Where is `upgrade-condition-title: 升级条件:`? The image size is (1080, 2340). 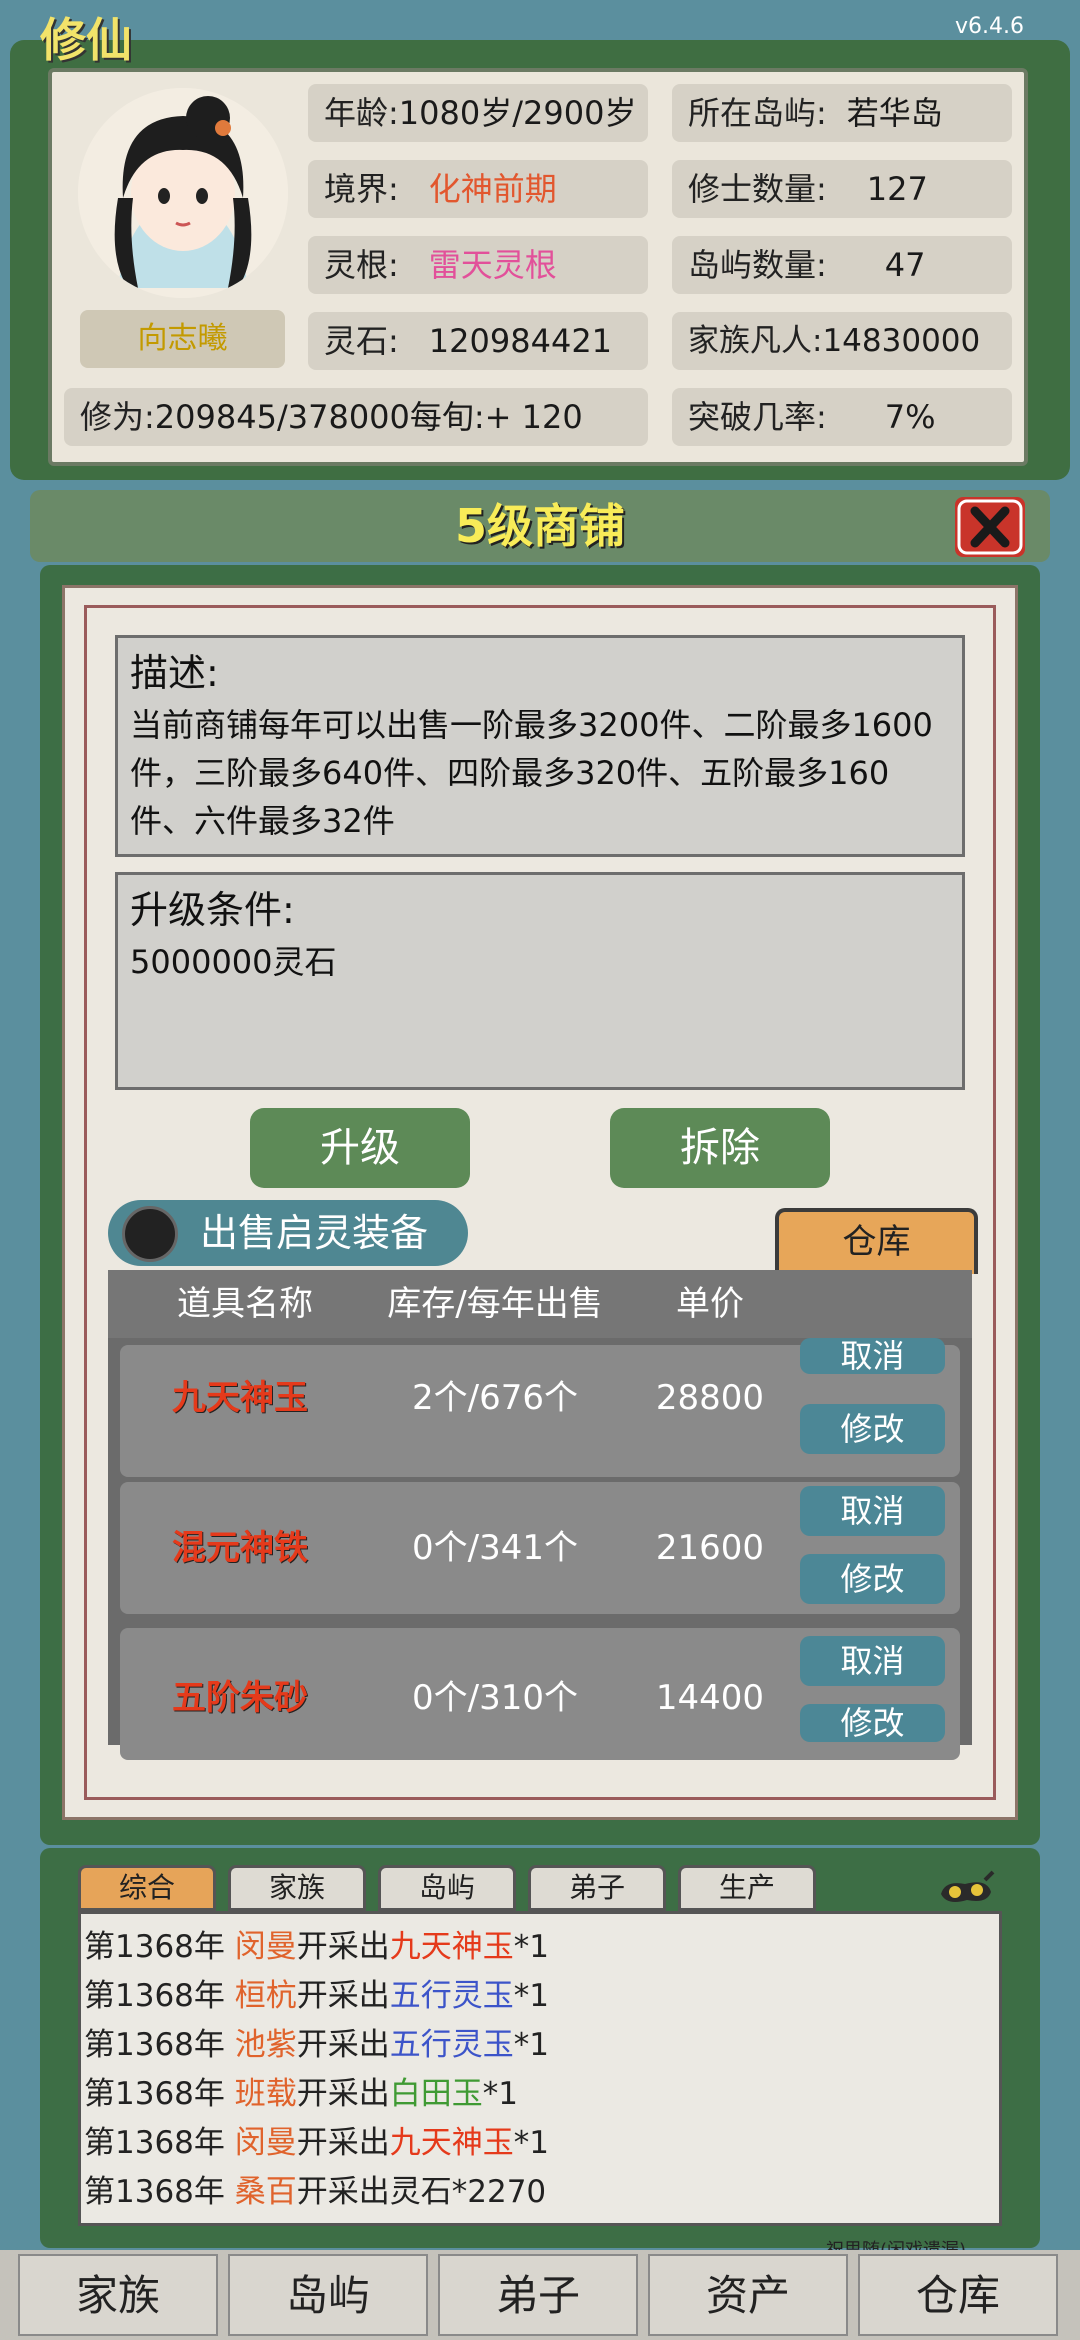 upgrade-condition-title: 升级条件: is located at coordinates (212, 910).